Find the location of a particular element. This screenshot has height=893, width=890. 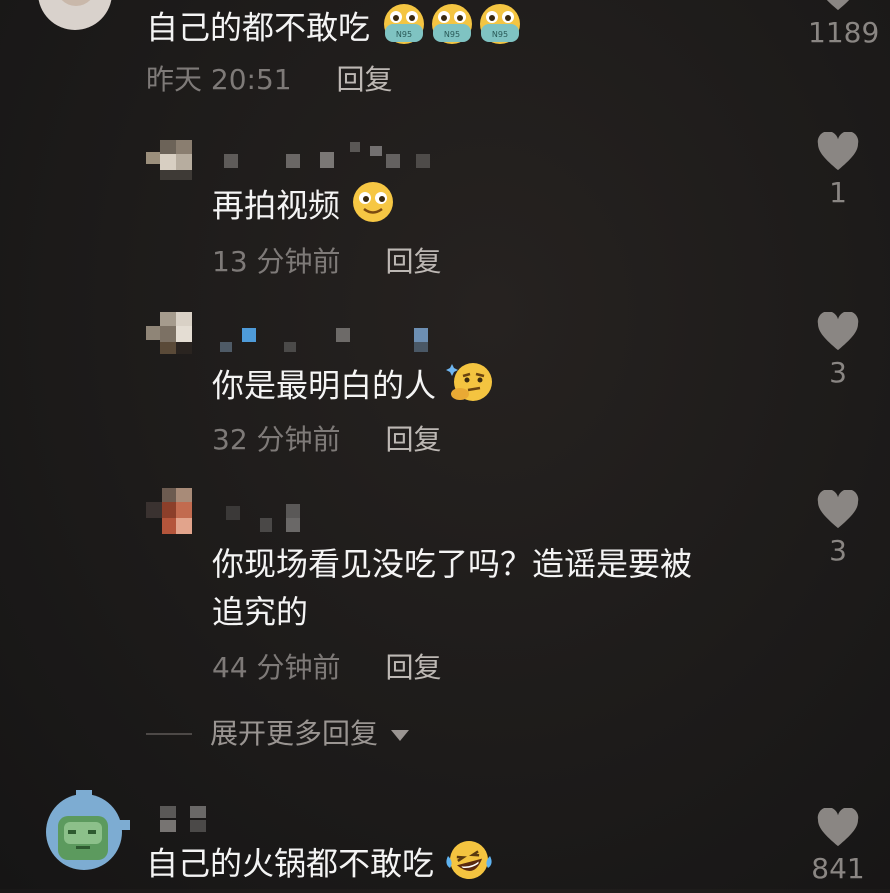

reply-2-username-blurred is located at coordinates (330, 341).